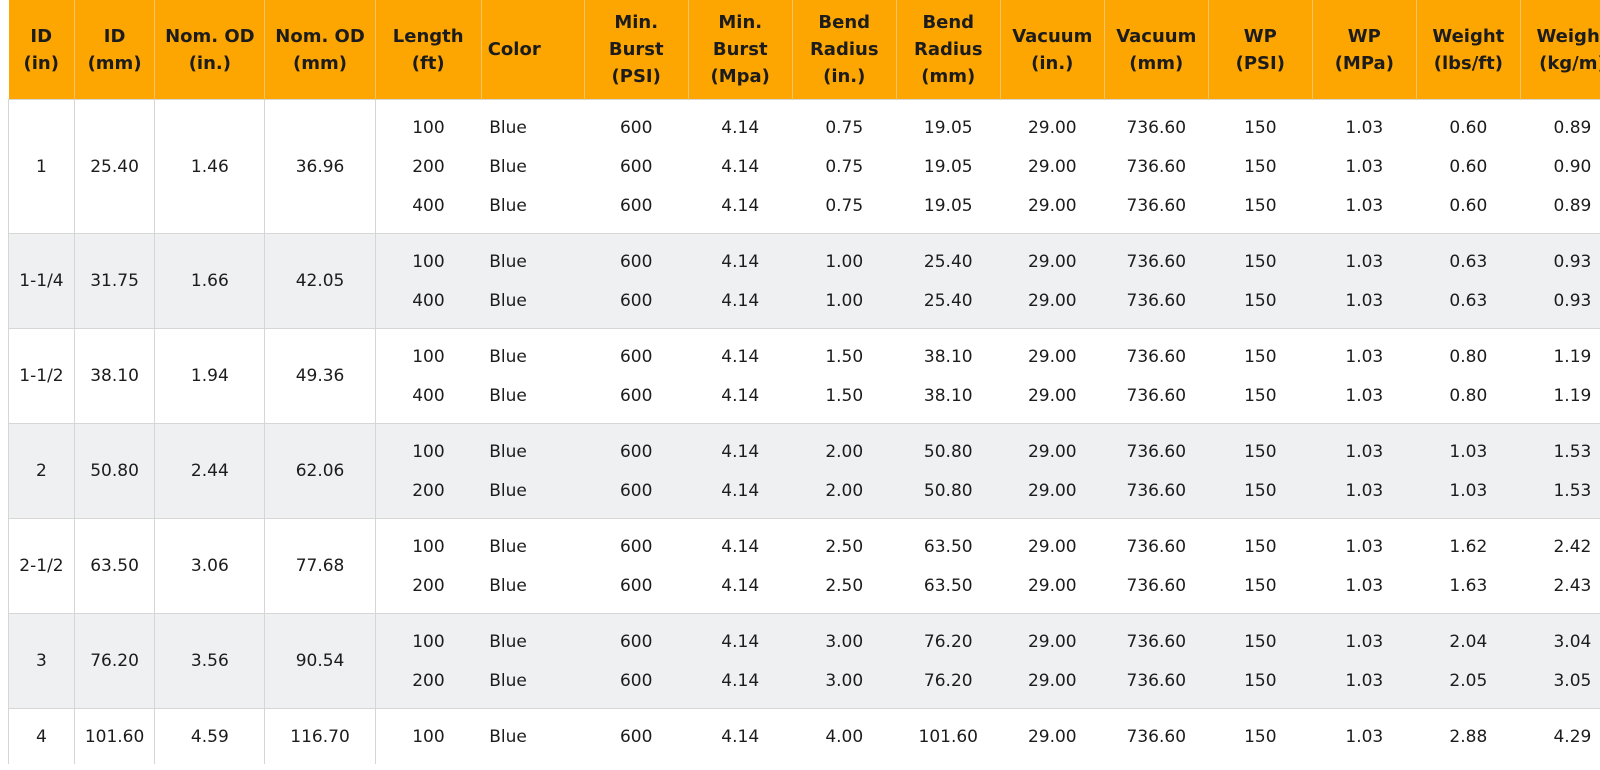 Image resolution: width=1600 pixels, height=770 pixels. What do you see at coordinates (533, 50) in the screenshot?
I see `col-header-color: Color` at bounding box center [533, 50].